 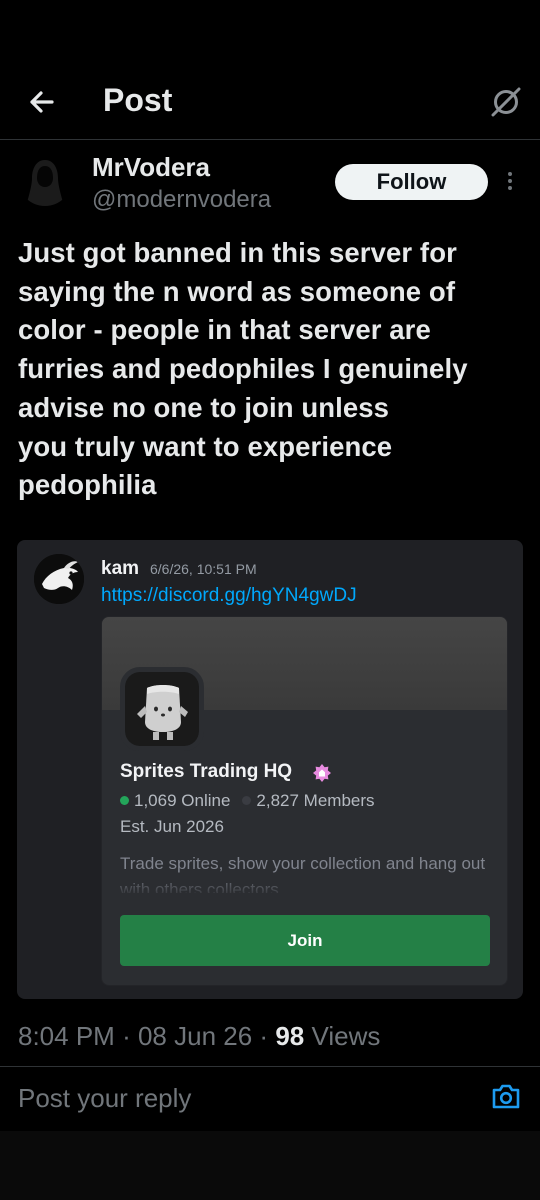 I want to click on flower-badge-icon, so click(x=322, y=773).